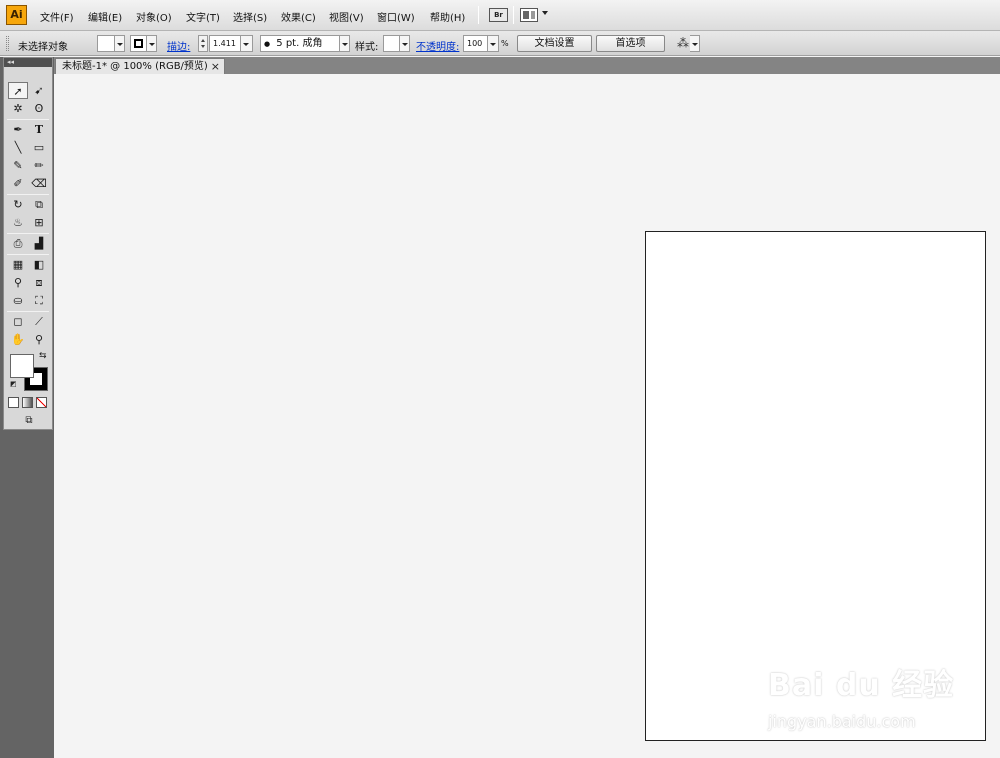  Describe the element at coordinates (13, 402) in the screenshot. I see `color-mode-icon` at that location.